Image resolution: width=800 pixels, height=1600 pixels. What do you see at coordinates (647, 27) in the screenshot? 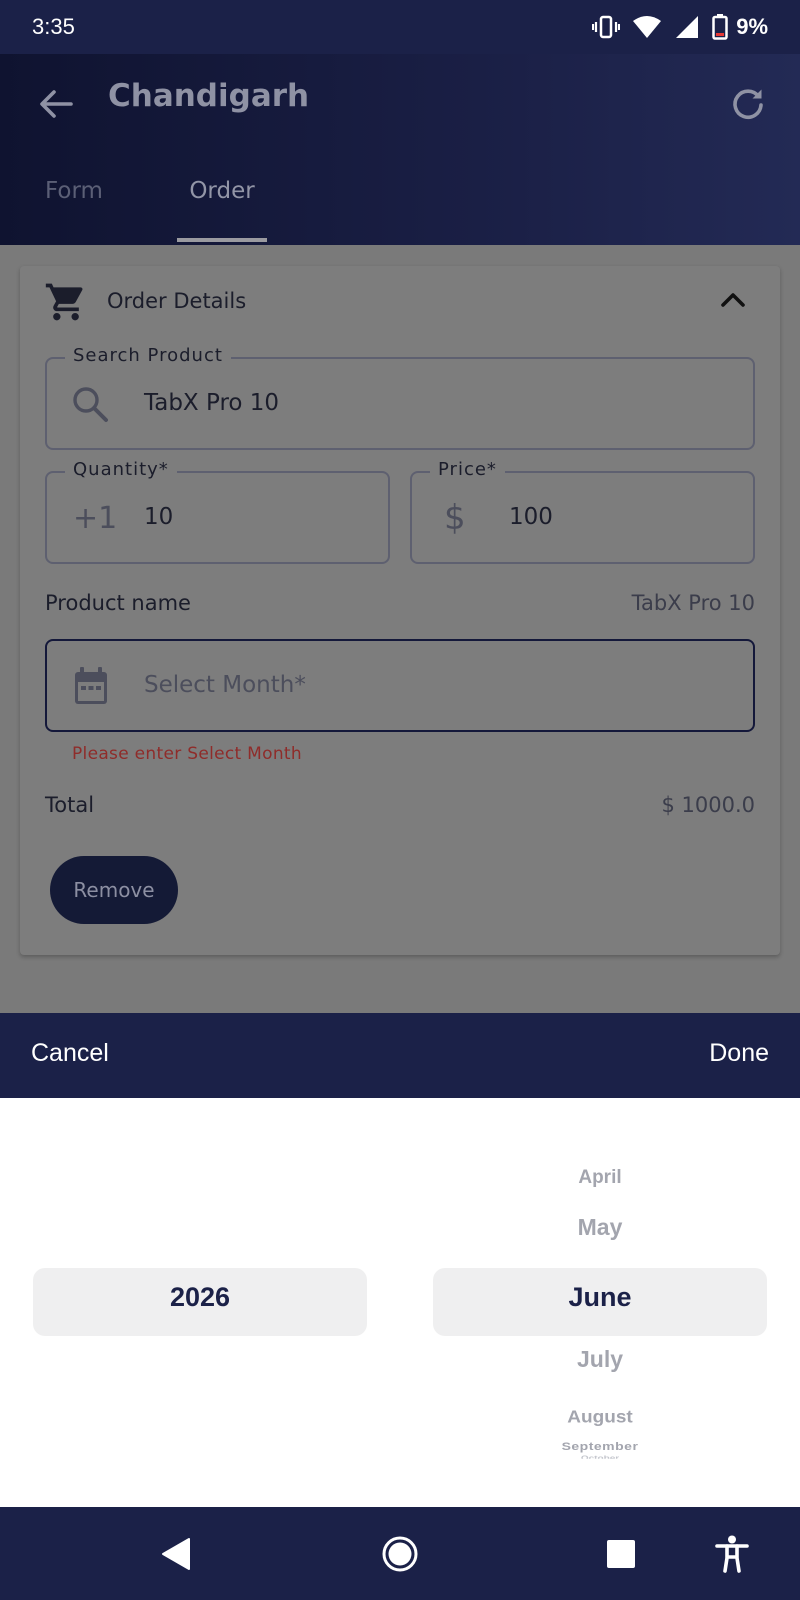
I see `wifi-icon` at bounding box center [647, 27].